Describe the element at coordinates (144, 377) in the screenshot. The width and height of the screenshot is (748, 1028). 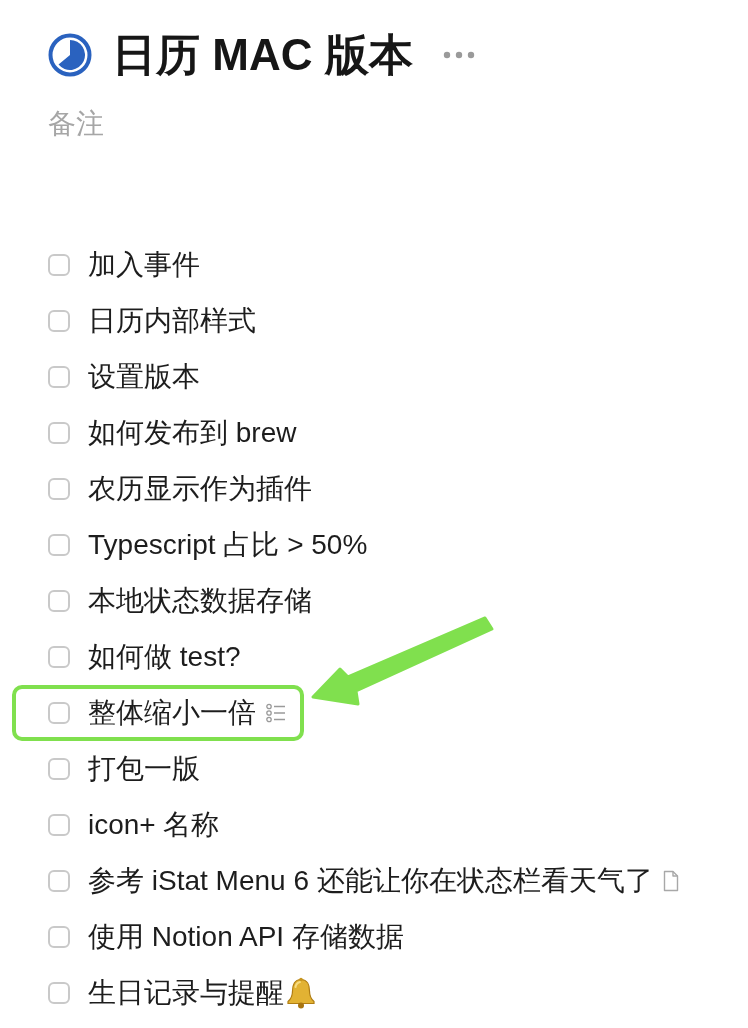
I see `task-text: 设置版本` at that location.